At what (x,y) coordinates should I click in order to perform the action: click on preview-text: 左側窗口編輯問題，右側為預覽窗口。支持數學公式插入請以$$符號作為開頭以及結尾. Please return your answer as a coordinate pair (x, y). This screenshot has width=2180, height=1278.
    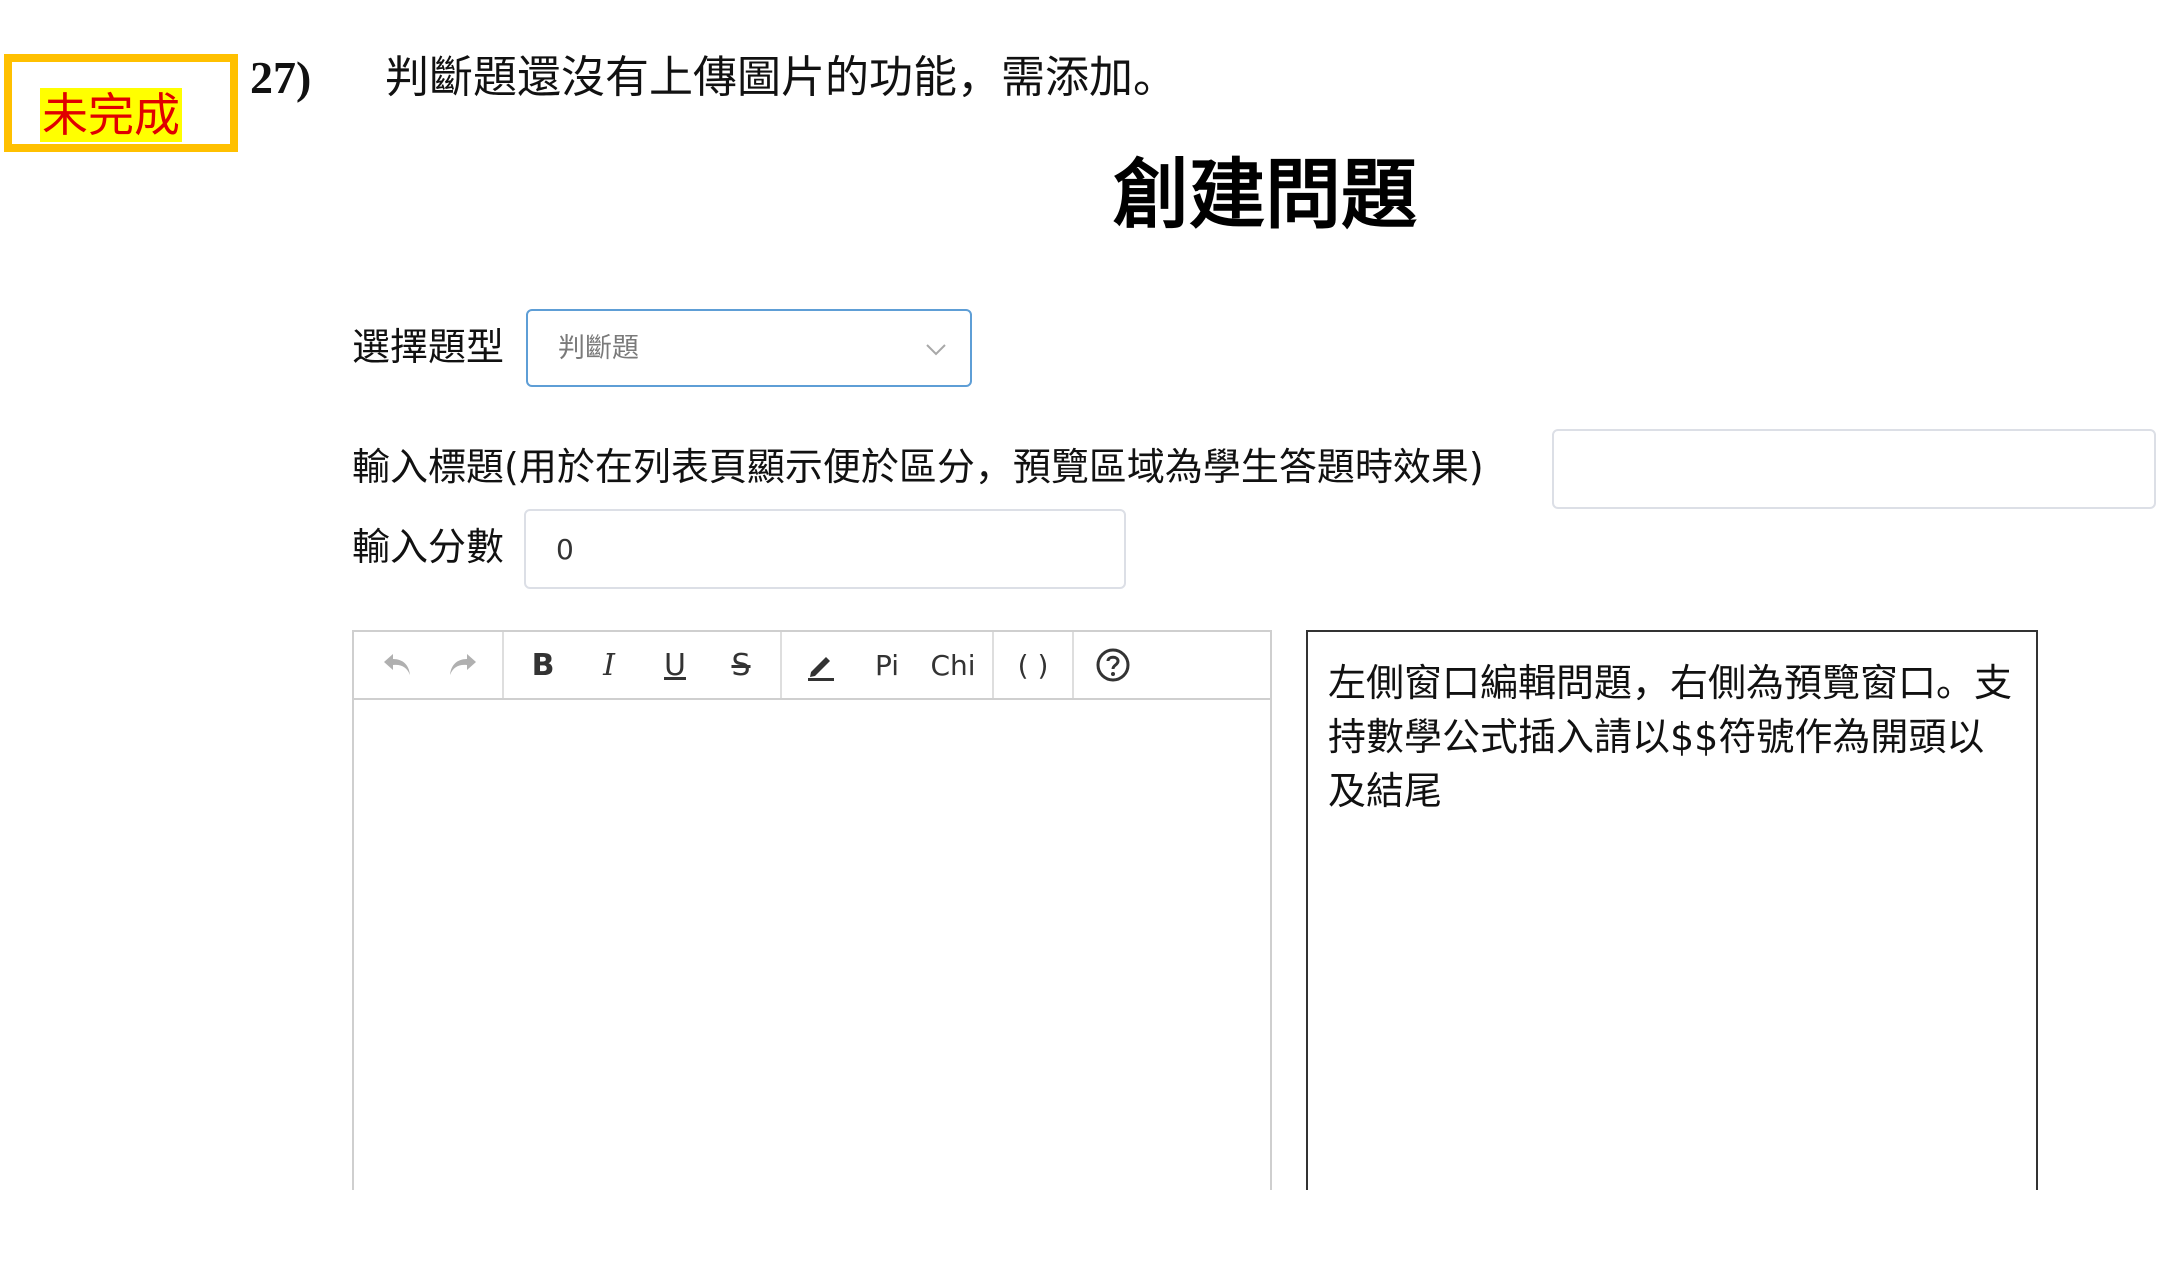
    Looking at the image, I should click on (1670, 737).